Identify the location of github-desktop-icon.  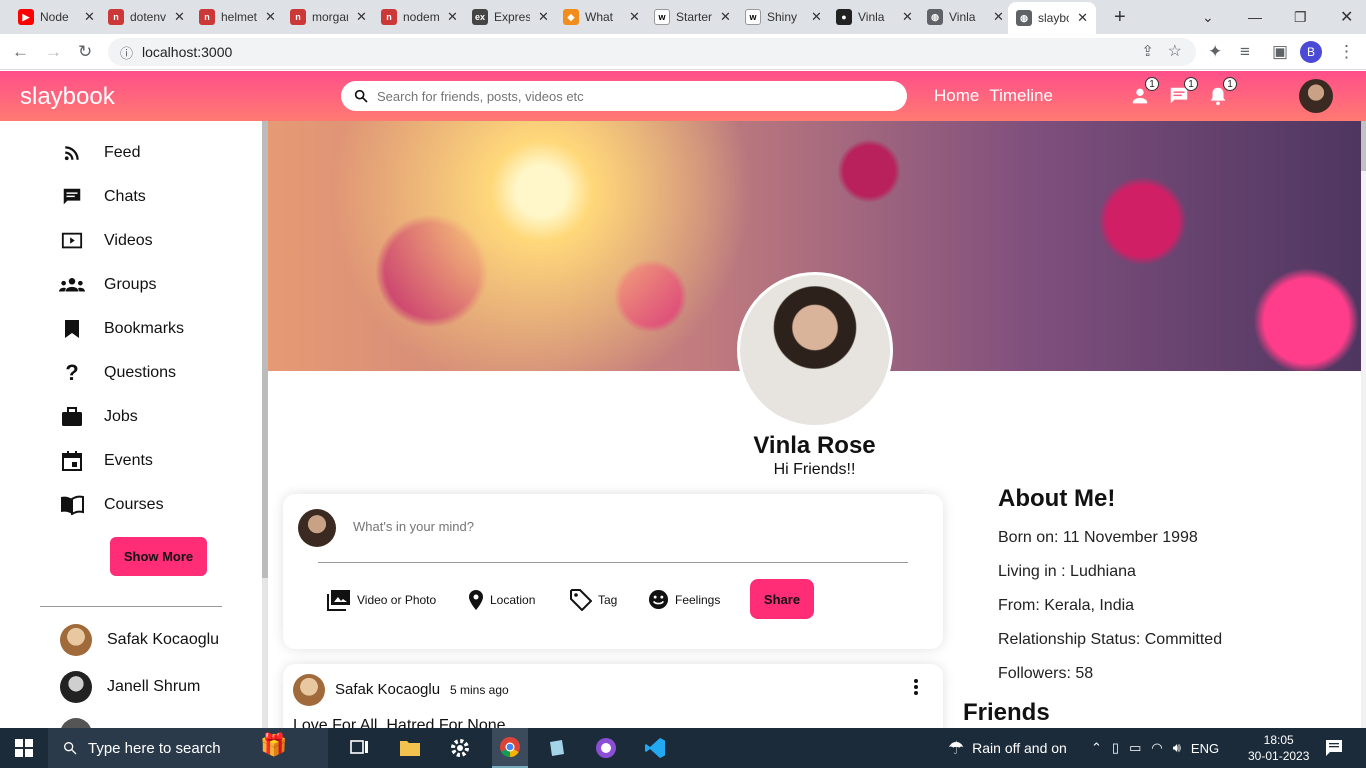
(606, 748).